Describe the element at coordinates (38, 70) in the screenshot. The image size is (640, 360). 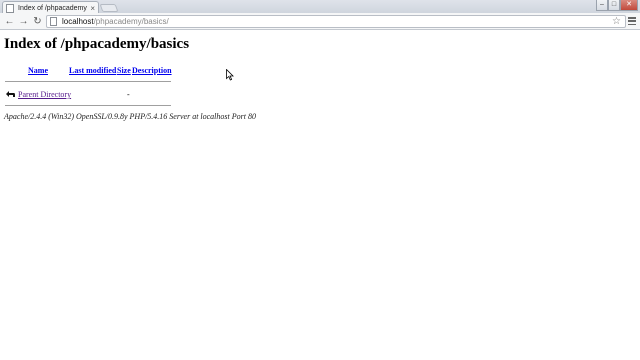
I see `column-header-name: Name` at that location.